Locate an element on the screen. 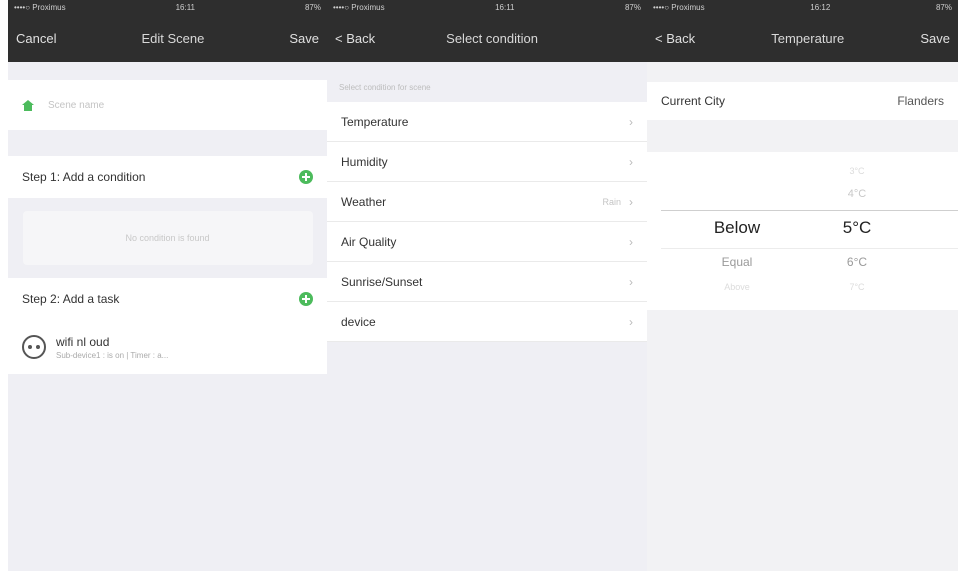 This screenshot has height=571, width=958. condition-label: Temperature is located at coordinates (375, 121).